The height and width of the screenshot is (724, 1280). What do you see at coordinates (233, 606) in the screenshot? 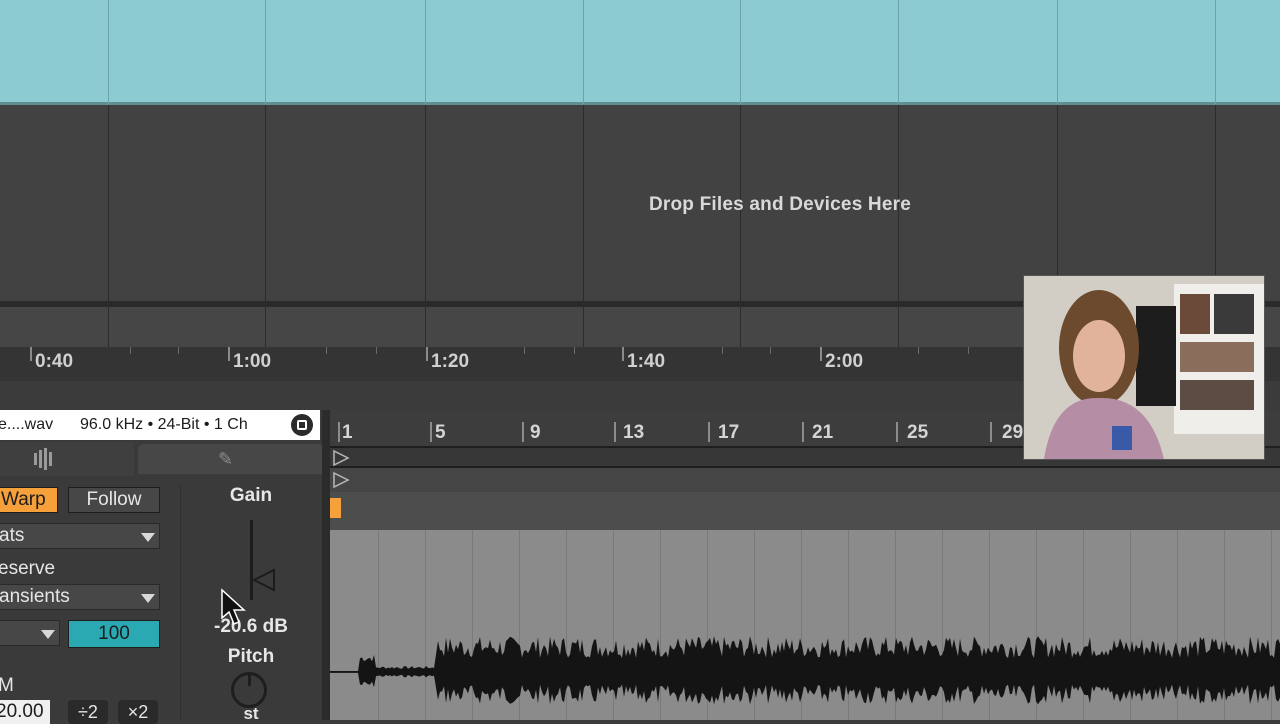
I see `mouse-cursor-icon` at bounding box center [233, 606].